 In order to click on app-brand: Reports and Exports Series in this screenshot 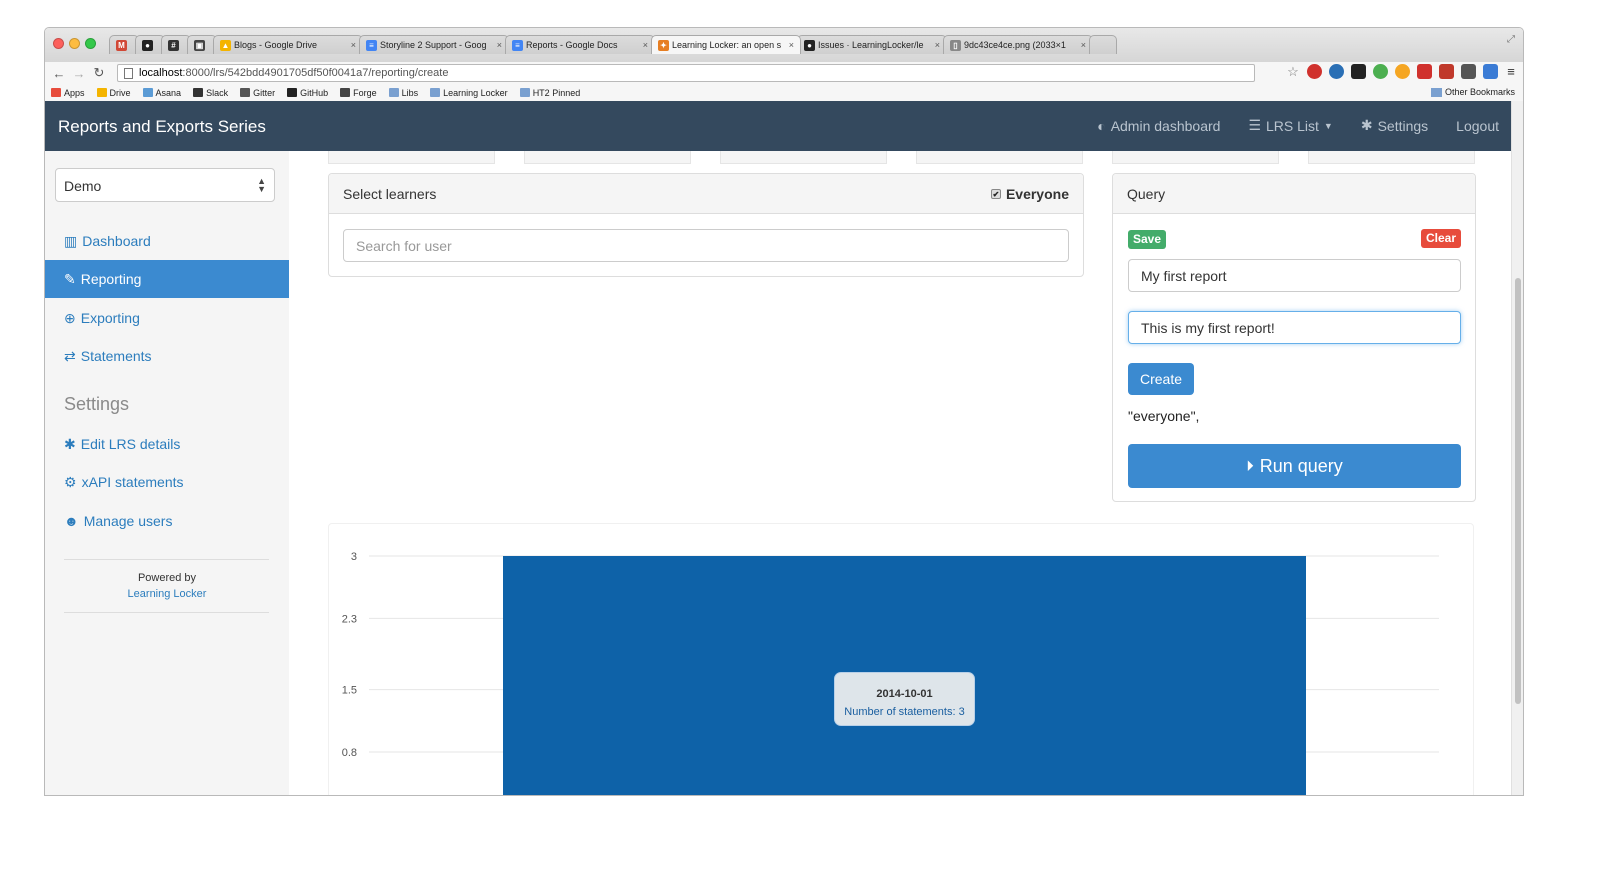, I will do `click(162, 127)`.